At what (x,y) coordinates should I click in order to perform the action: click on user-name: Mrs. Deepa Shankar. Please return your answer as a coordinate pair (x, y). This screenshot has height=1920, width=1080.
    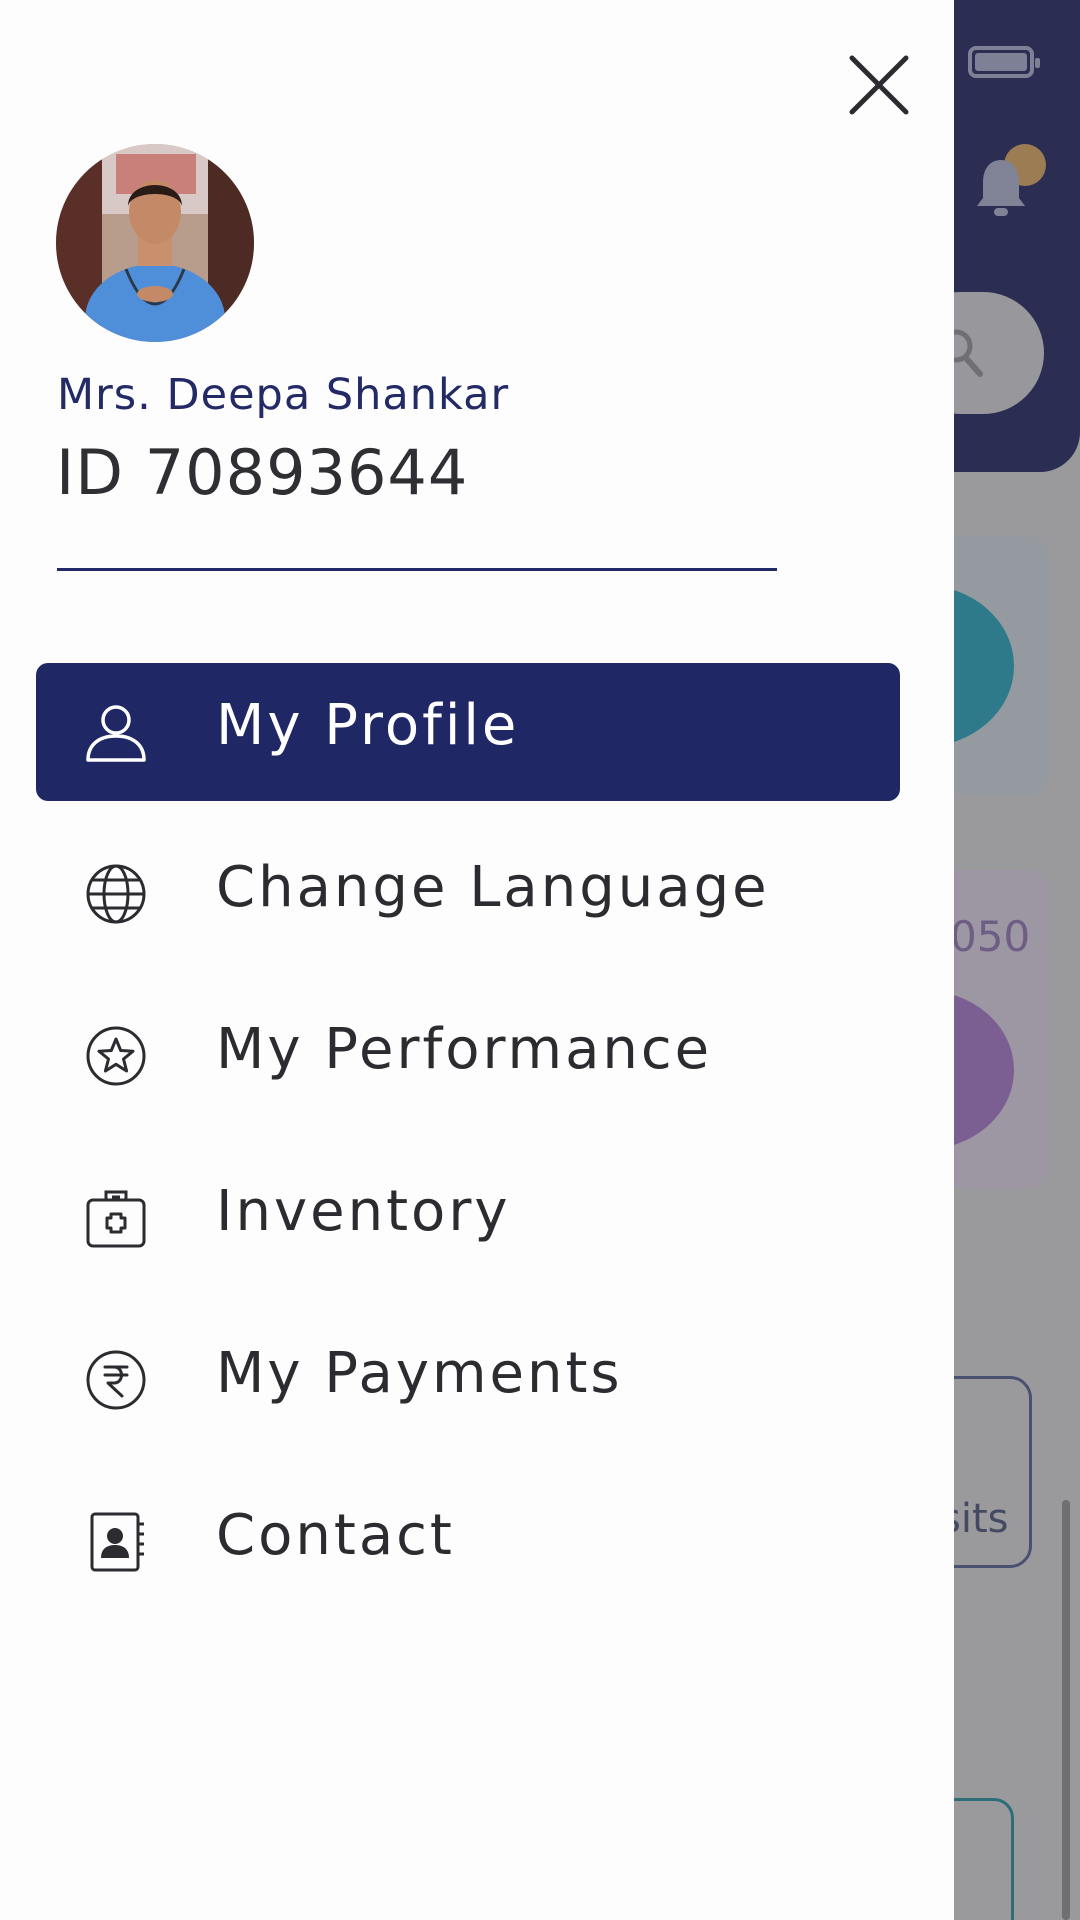
    Looking at the image, I should click on (283, 395).